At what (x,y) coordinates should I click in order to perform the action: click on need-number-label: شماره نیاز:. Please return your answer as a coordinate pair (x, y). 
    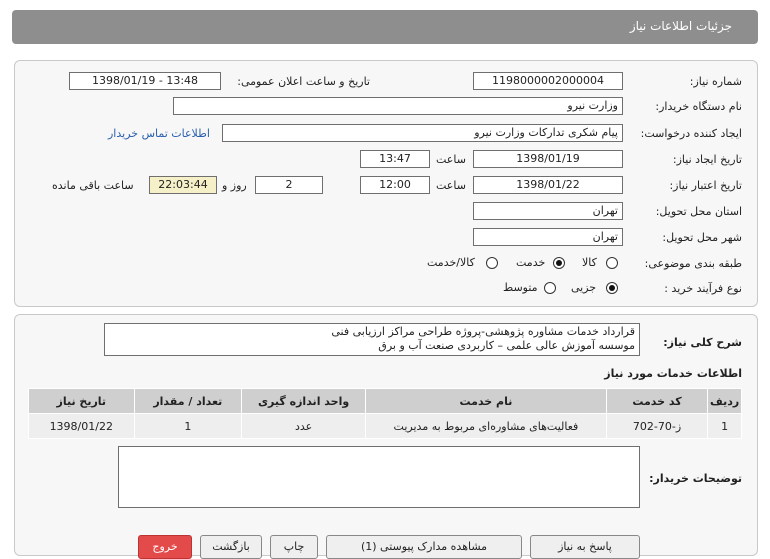
    Looking at the image, I should click on (715, 81).